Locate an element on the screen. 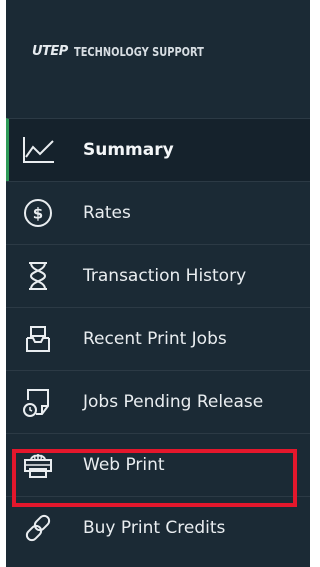  brand: UTEP TECHNOLOGY SUPPORT is located at coordinates (132, 51).